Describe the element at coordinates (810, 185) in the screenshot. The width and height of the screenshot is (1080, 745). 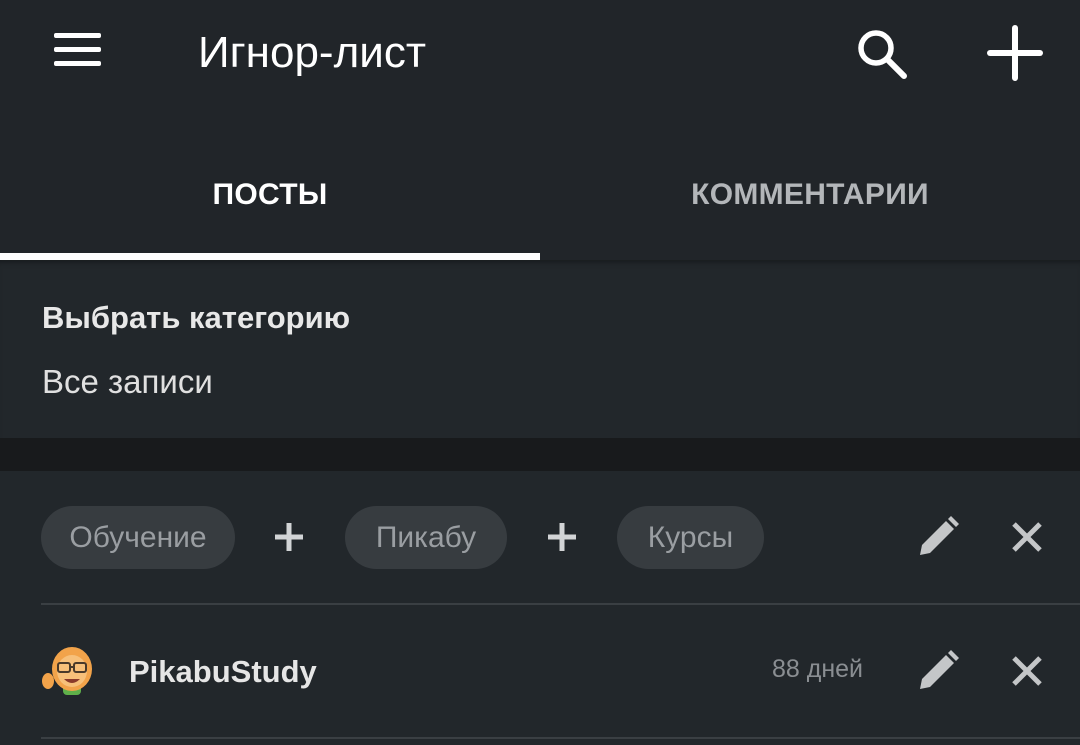
I see `tab-comments: КОММЕНТАРИИ` at that location.